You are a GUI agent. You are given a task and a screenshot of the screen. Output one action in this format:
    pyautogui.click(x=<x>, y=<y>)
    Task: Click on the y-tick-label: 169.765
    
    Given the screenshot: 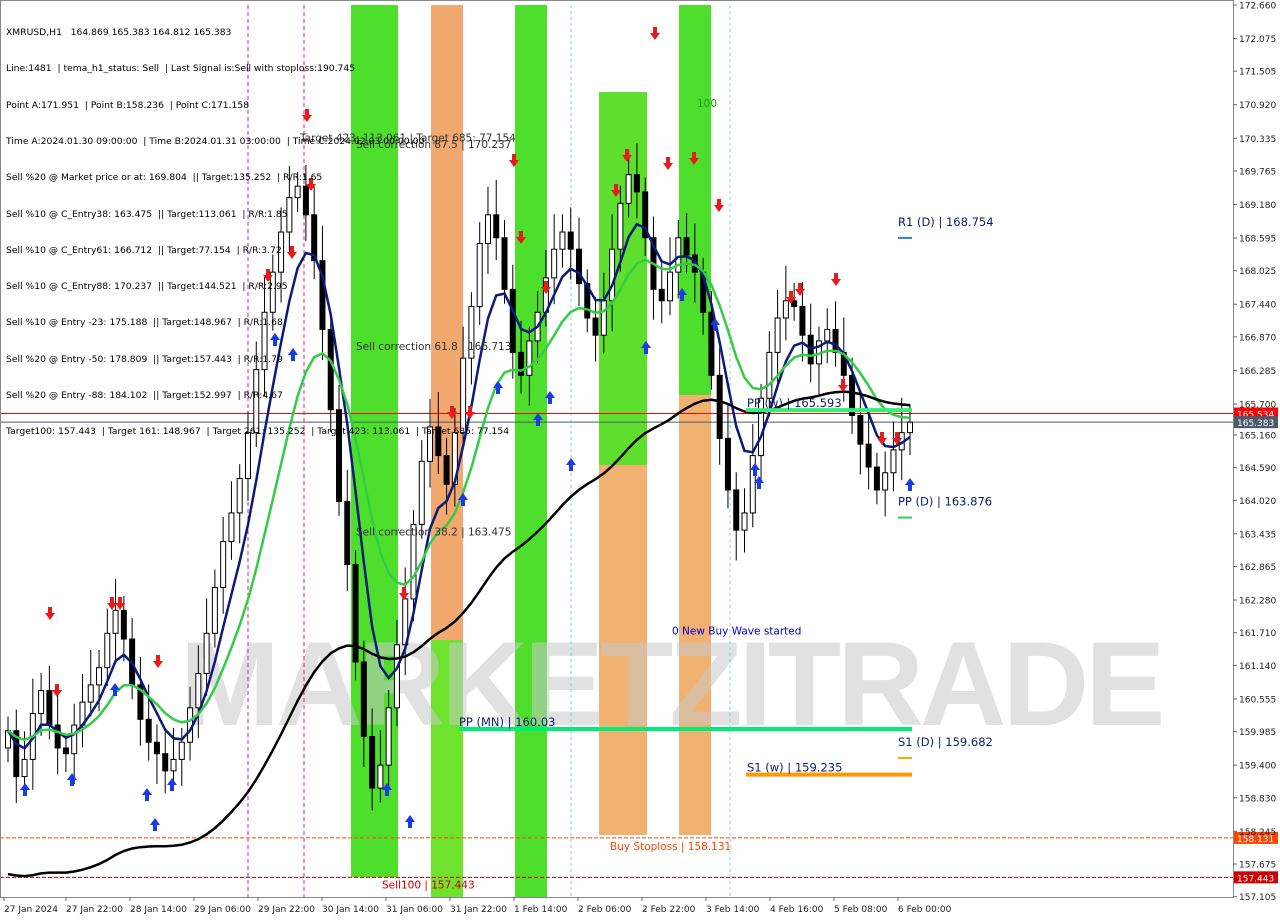 What is the action you would take?
    pyautogui.click(x=1257, y=172)
    